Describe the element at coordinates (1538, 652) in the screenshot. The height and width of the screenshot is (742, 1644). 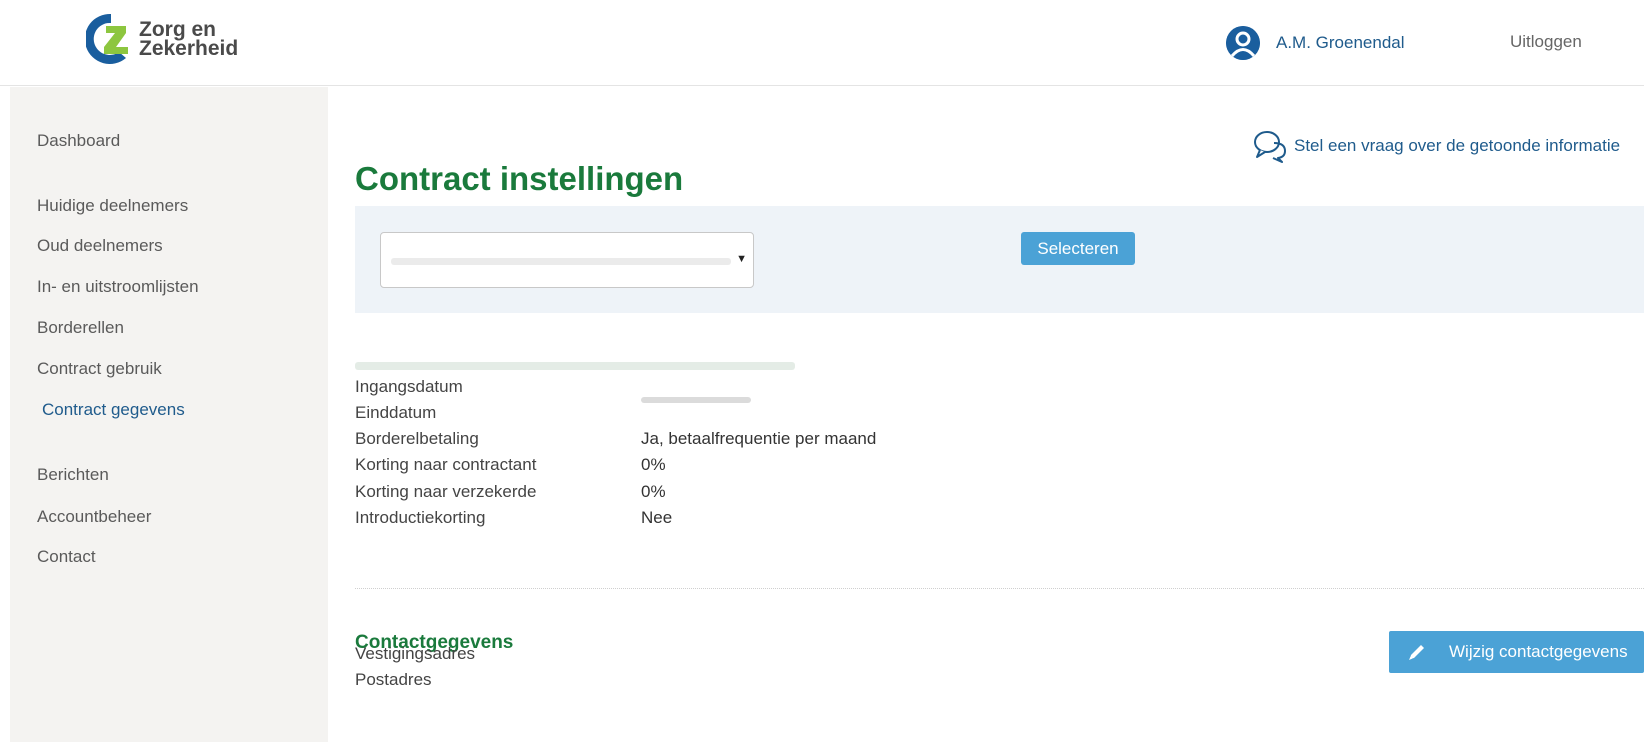
I see `edit-contact-label: Wijzig contactgegevens` at that location.